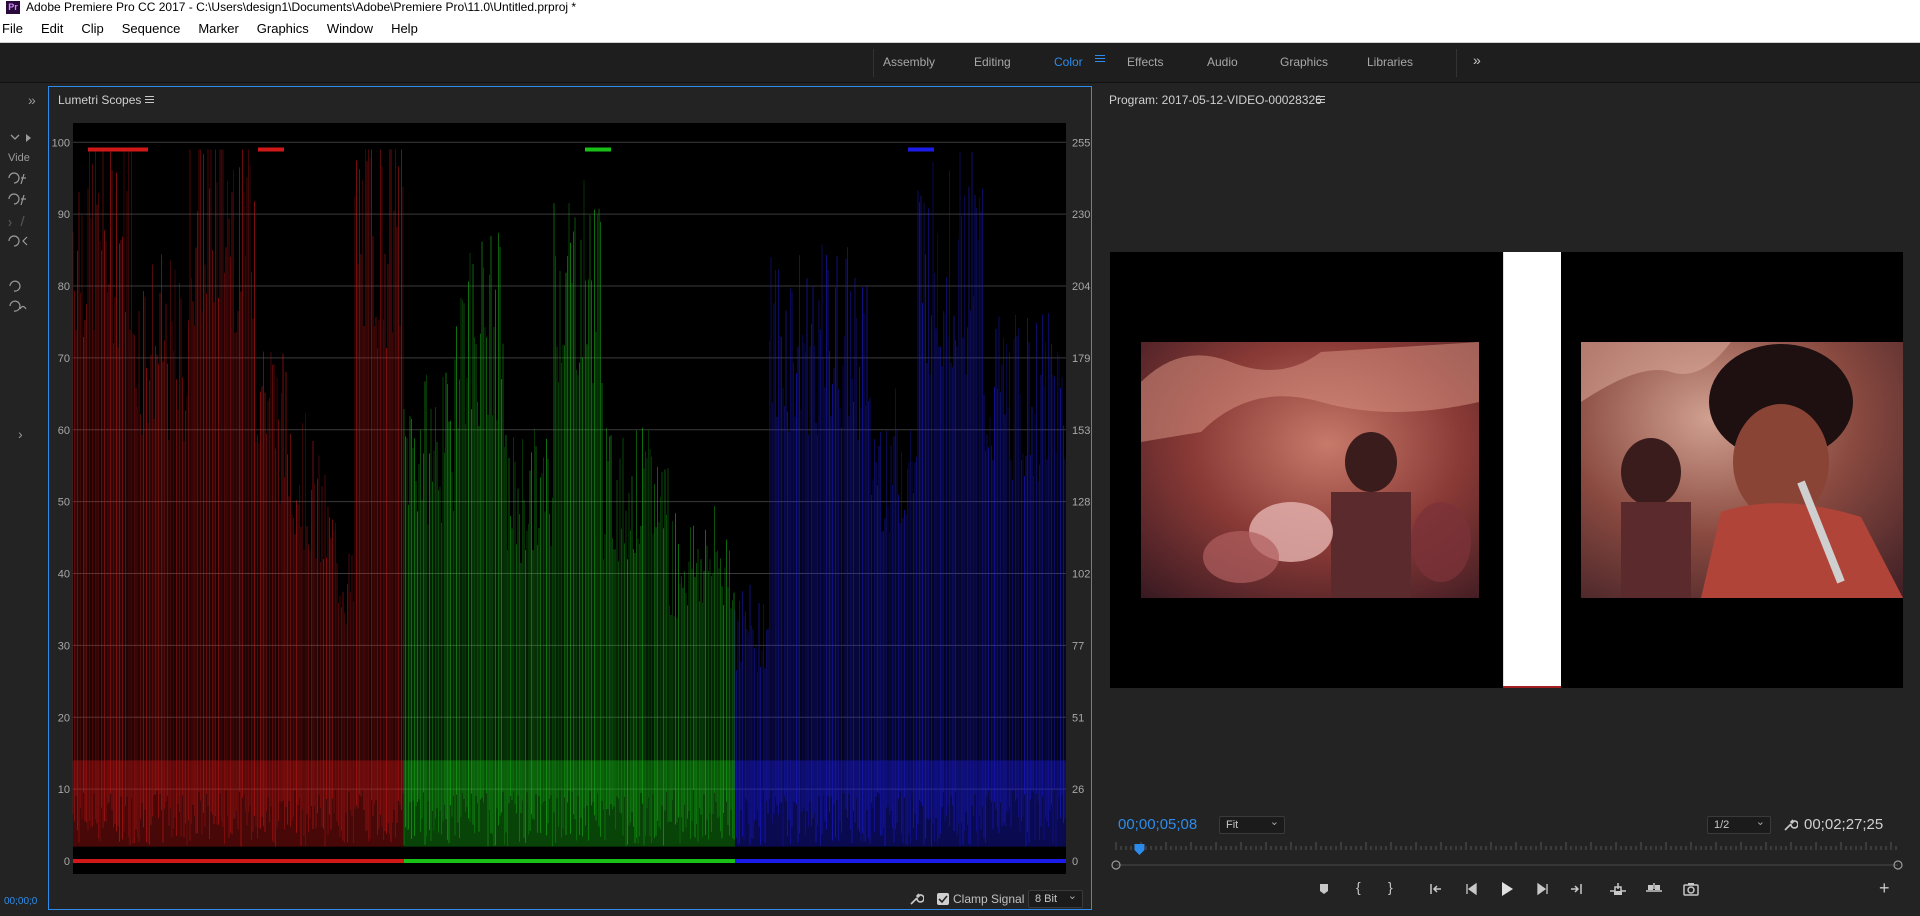 Image resolution: width=1920 pixels, height=916 pixels. I want to click on checkmark-icon, so click(943, 899).